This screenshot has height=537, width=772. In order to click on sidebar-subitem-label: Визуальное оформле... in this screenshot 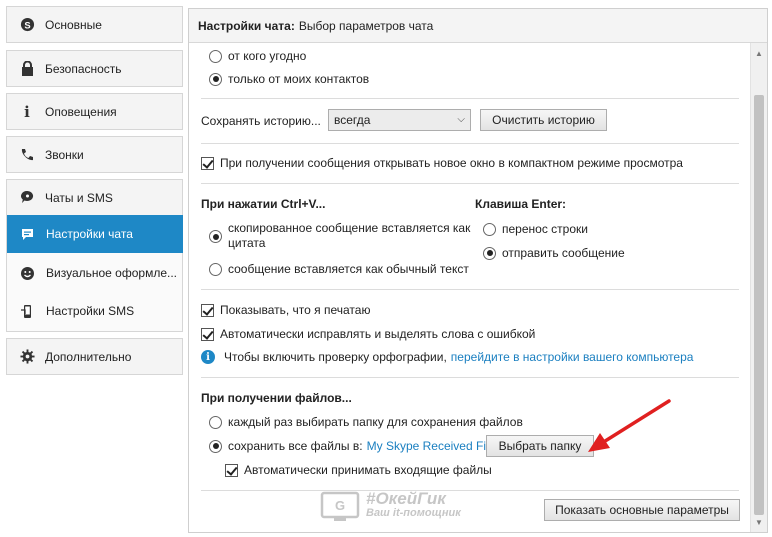, I will do `click(111, 273)`.